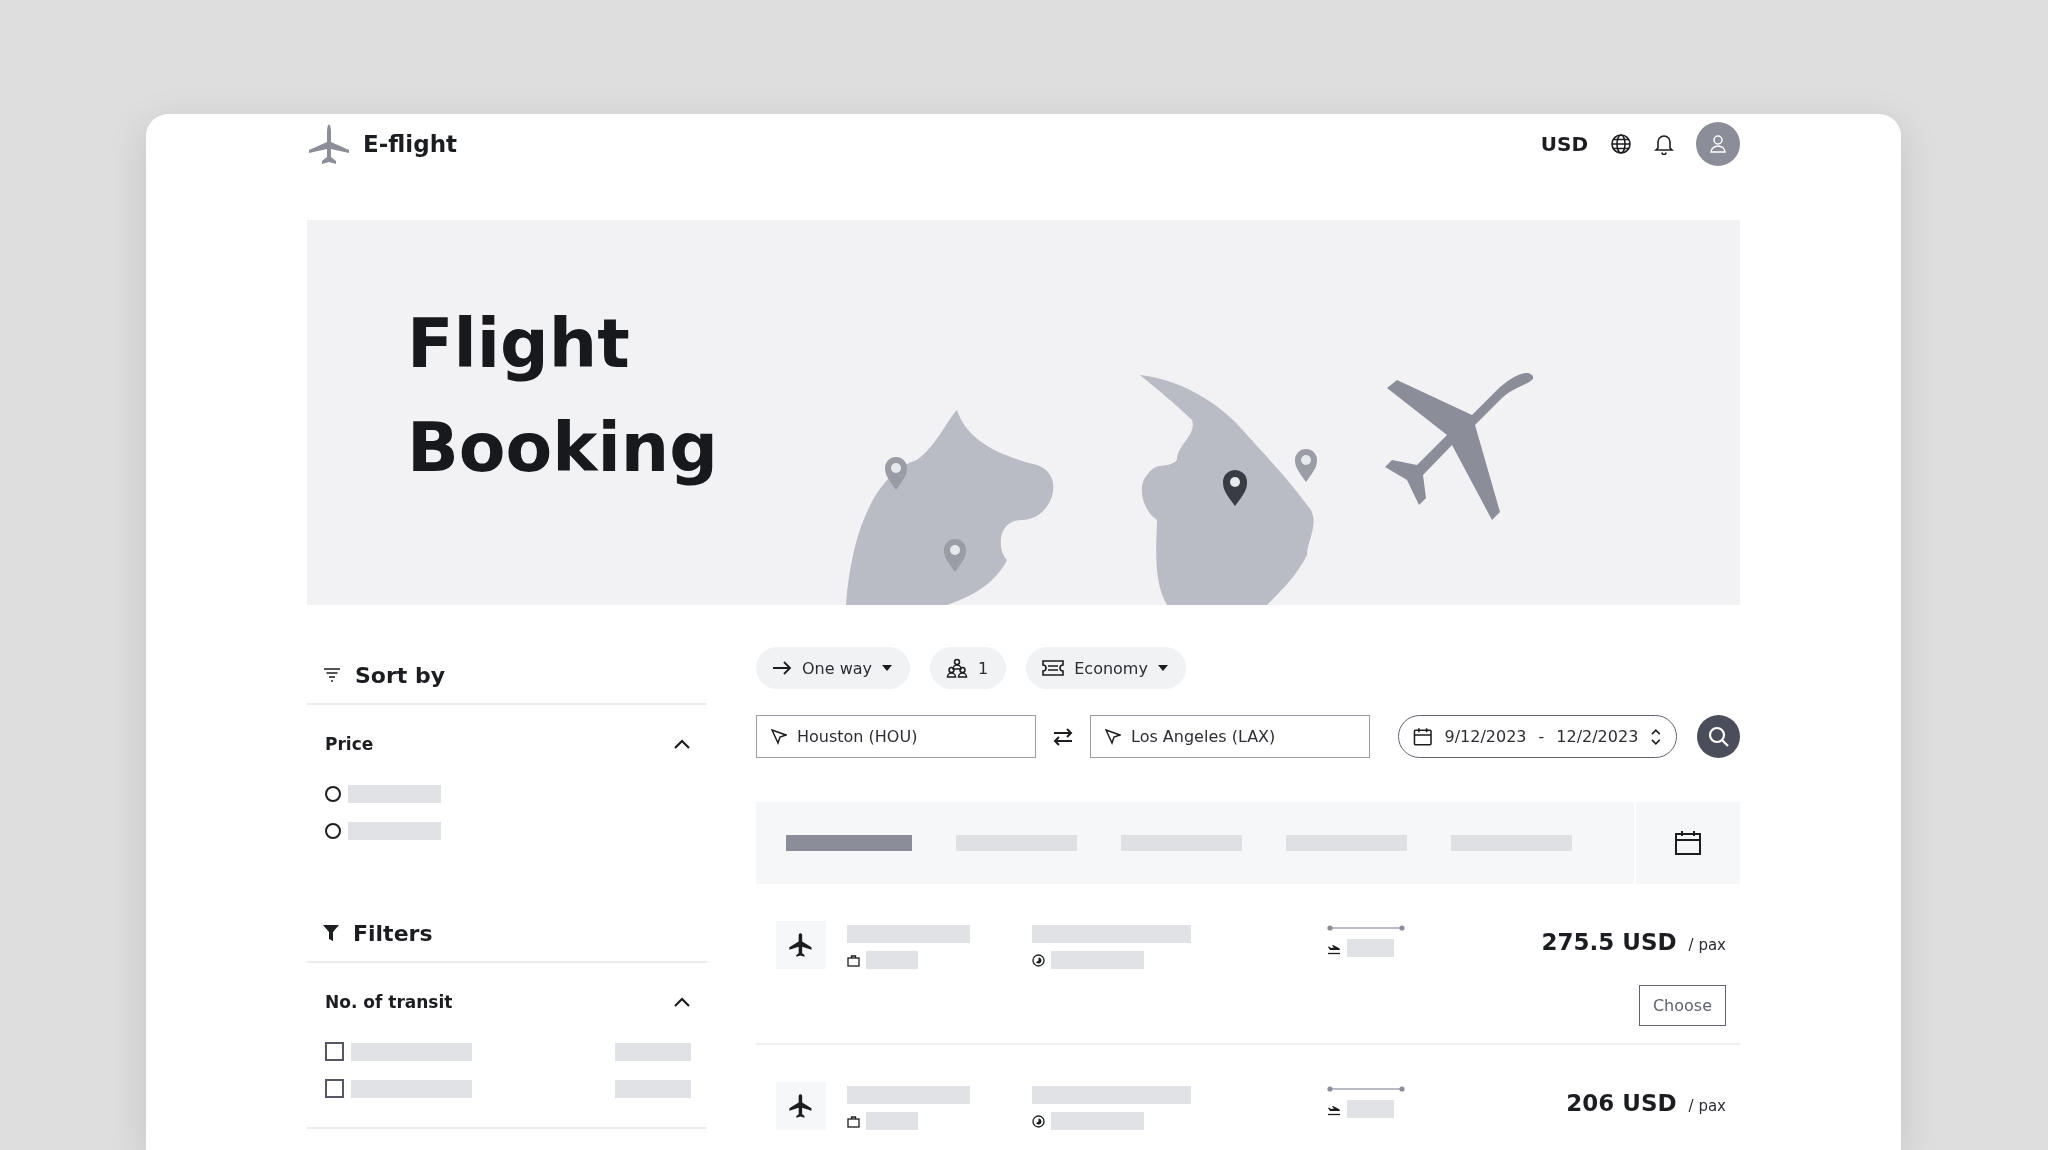  What do you see at coordinates (833, 668) in the screenshot?
I see `trip-type-dropdown: One way` at bounding box center [833, 668].